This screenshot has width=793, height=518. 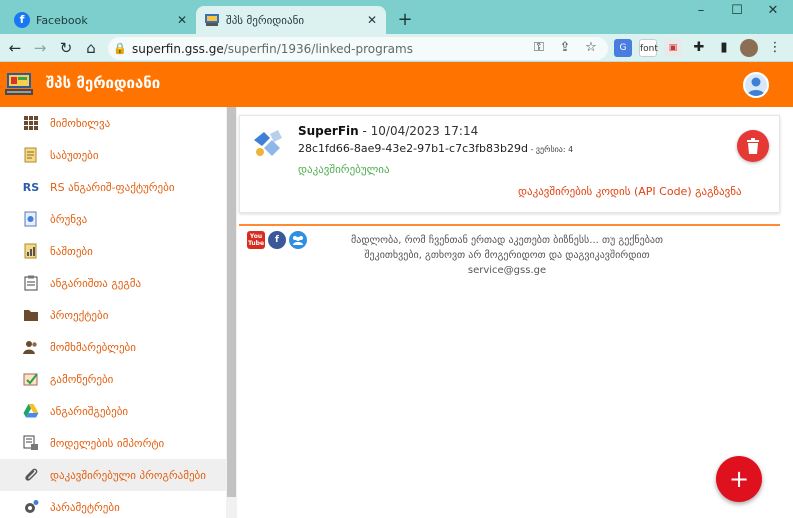 I want to click on meridiani-favicon, so click(x=212, y=20).